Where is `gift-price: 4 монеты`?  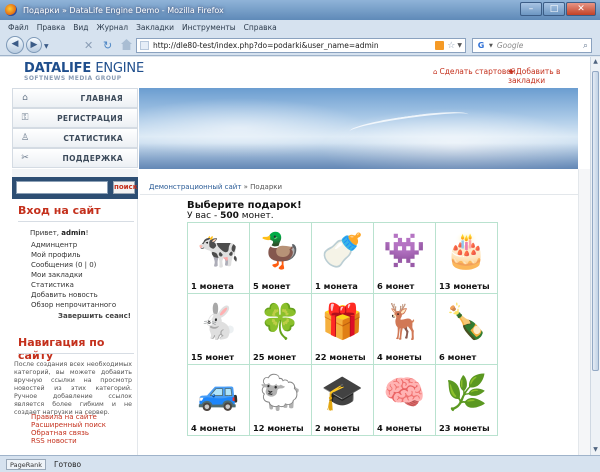 gift-price: 4 монеты is located at coordinates (399, 357).